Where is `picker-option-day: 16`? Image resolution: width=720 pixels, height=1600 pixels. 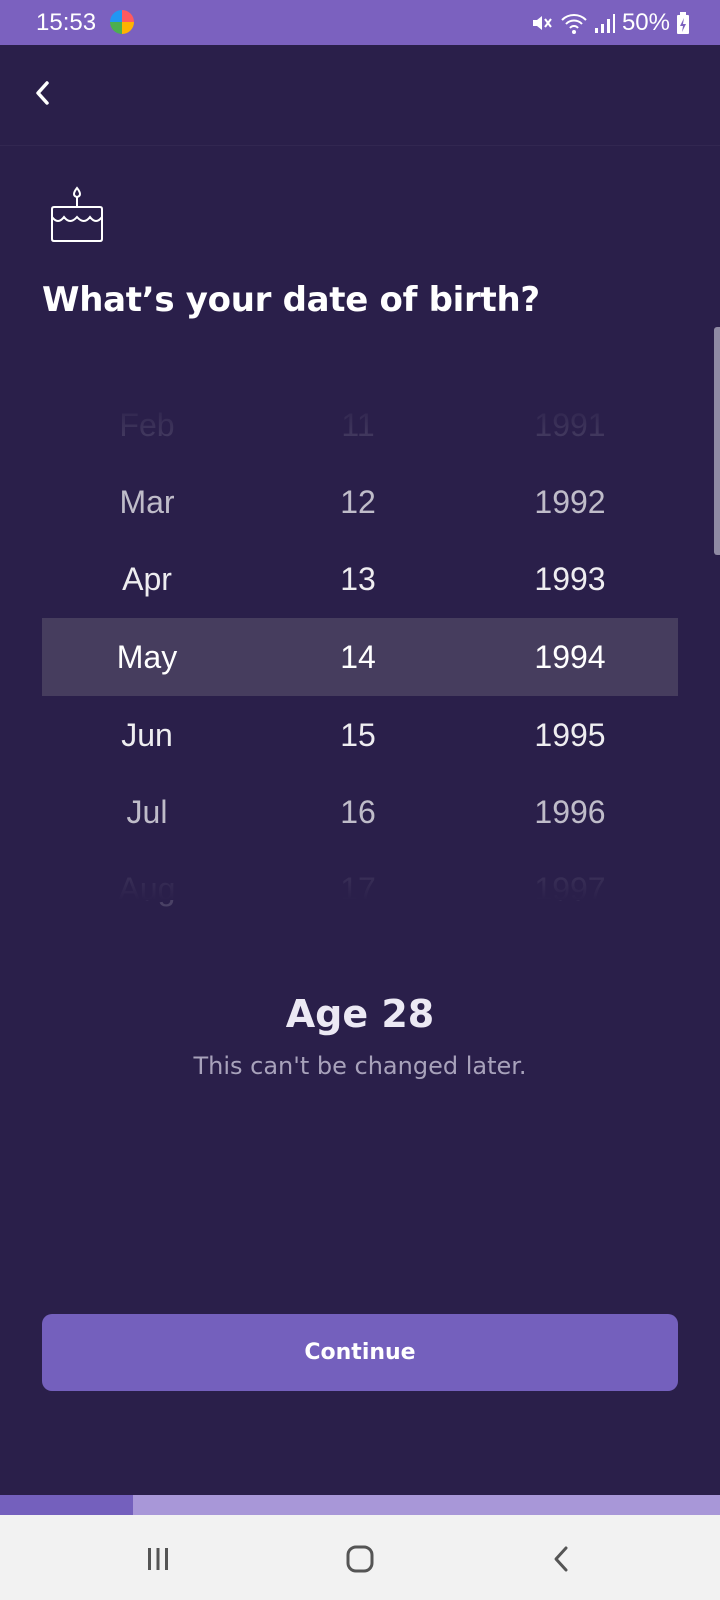 picker-option-day: 16 is located at coordinates (358, 812).